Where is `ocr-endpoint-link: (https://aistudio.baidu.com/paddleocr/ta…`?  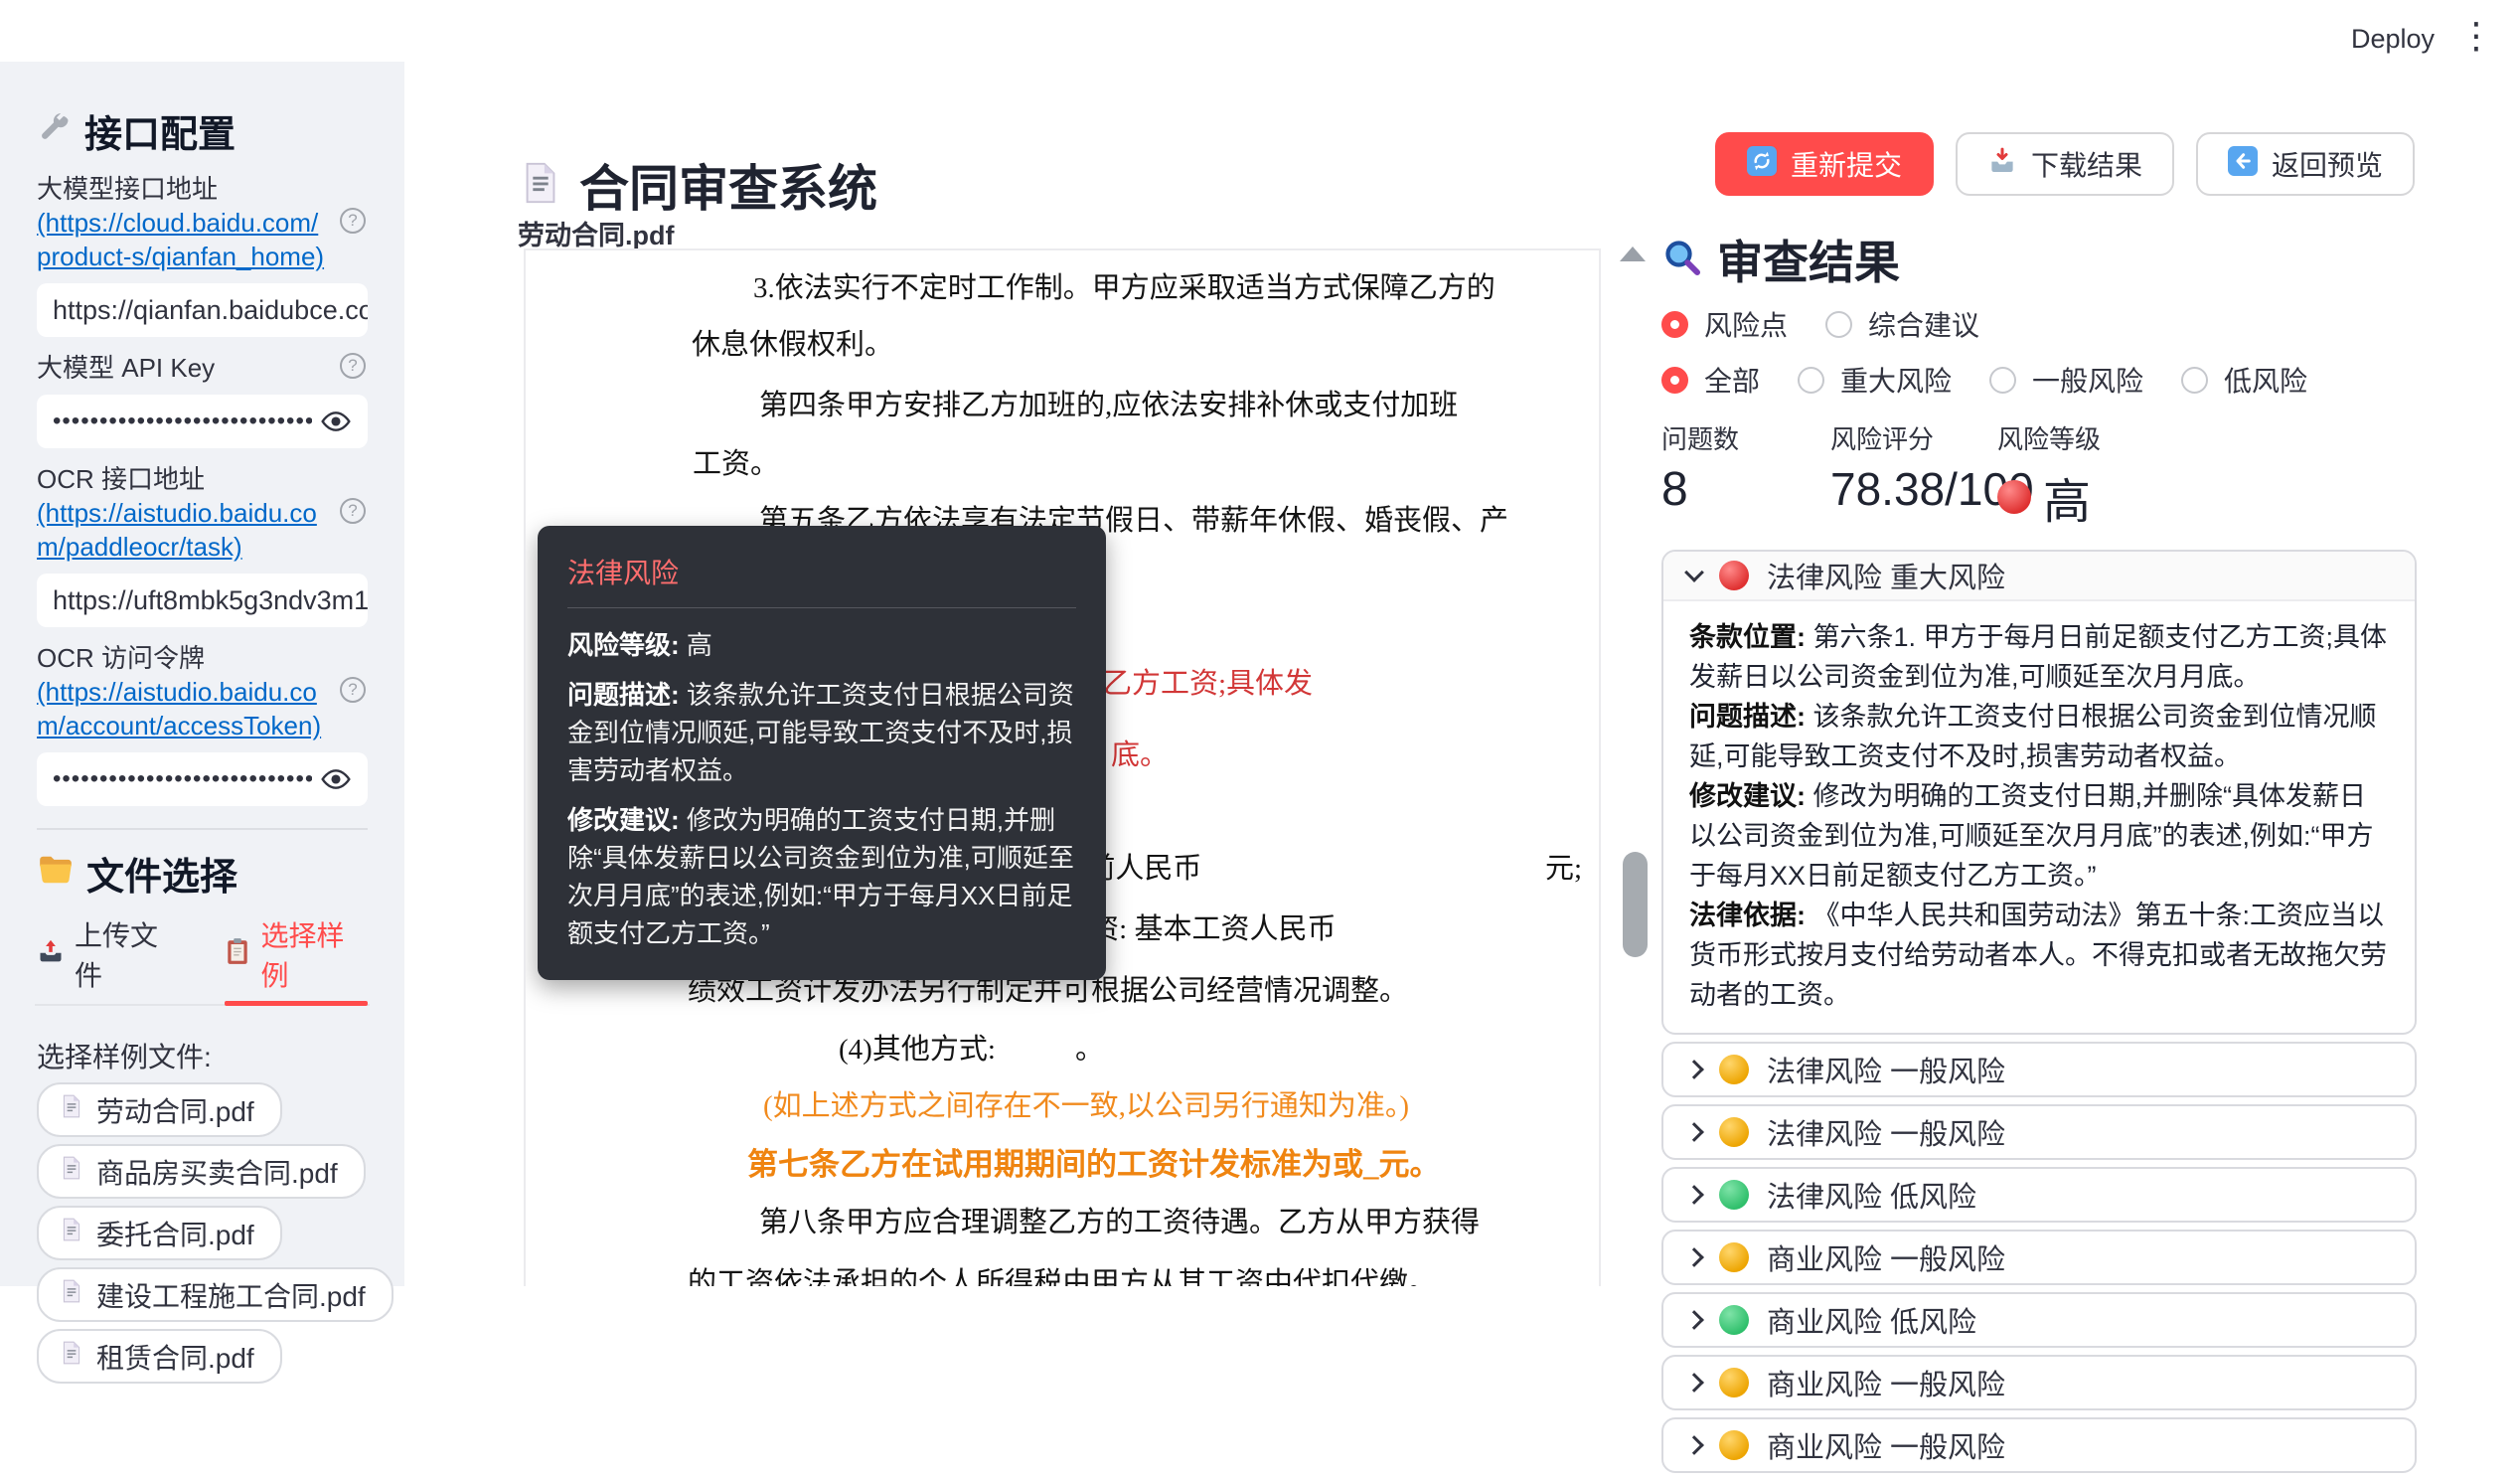 ocr-endpoint-link: (https://aistudio.baidu.com/paddleocr/ta… is located at coordinates (177, 530).